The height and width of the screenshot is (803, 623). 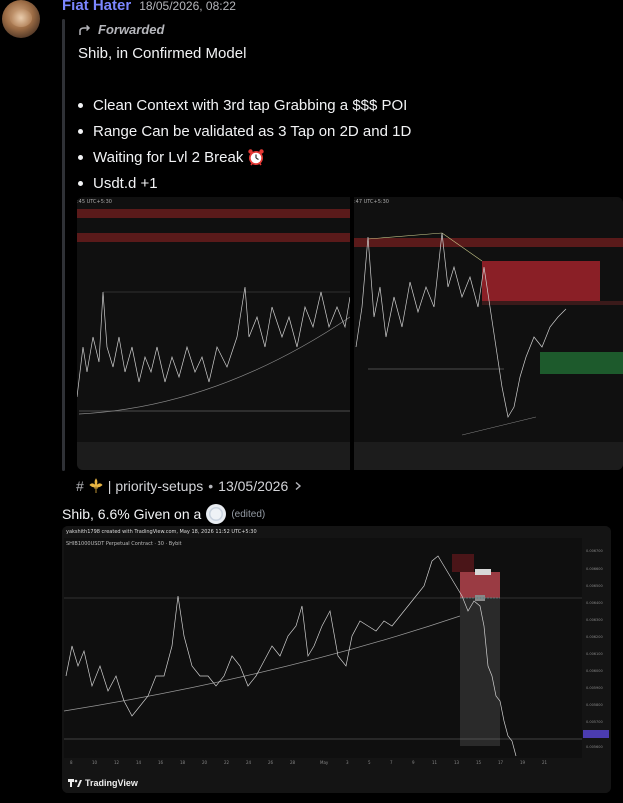 I want to click on svg-text: 17, so click(x=501, y=762).